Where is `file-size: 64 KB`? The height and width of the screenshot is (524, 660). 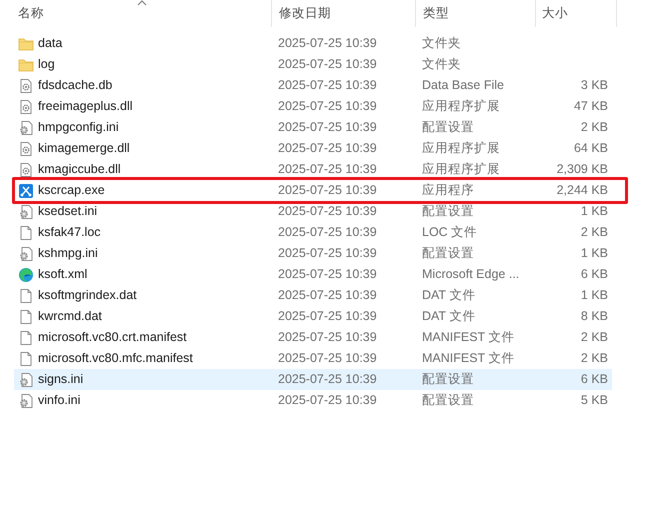
file-size: 64 KB is located at coordinates (591, 148).